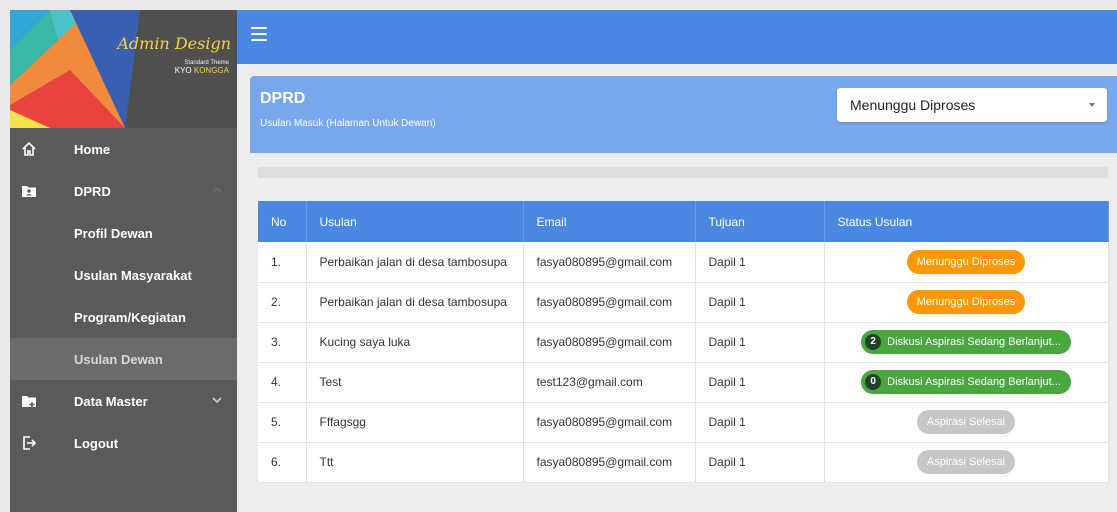 Image resolution: width=1117 pixels, height=512 pixels. Describe the element at coordinates (282, 382) in the screenshot. I see `cell-no: 4.` at that location.